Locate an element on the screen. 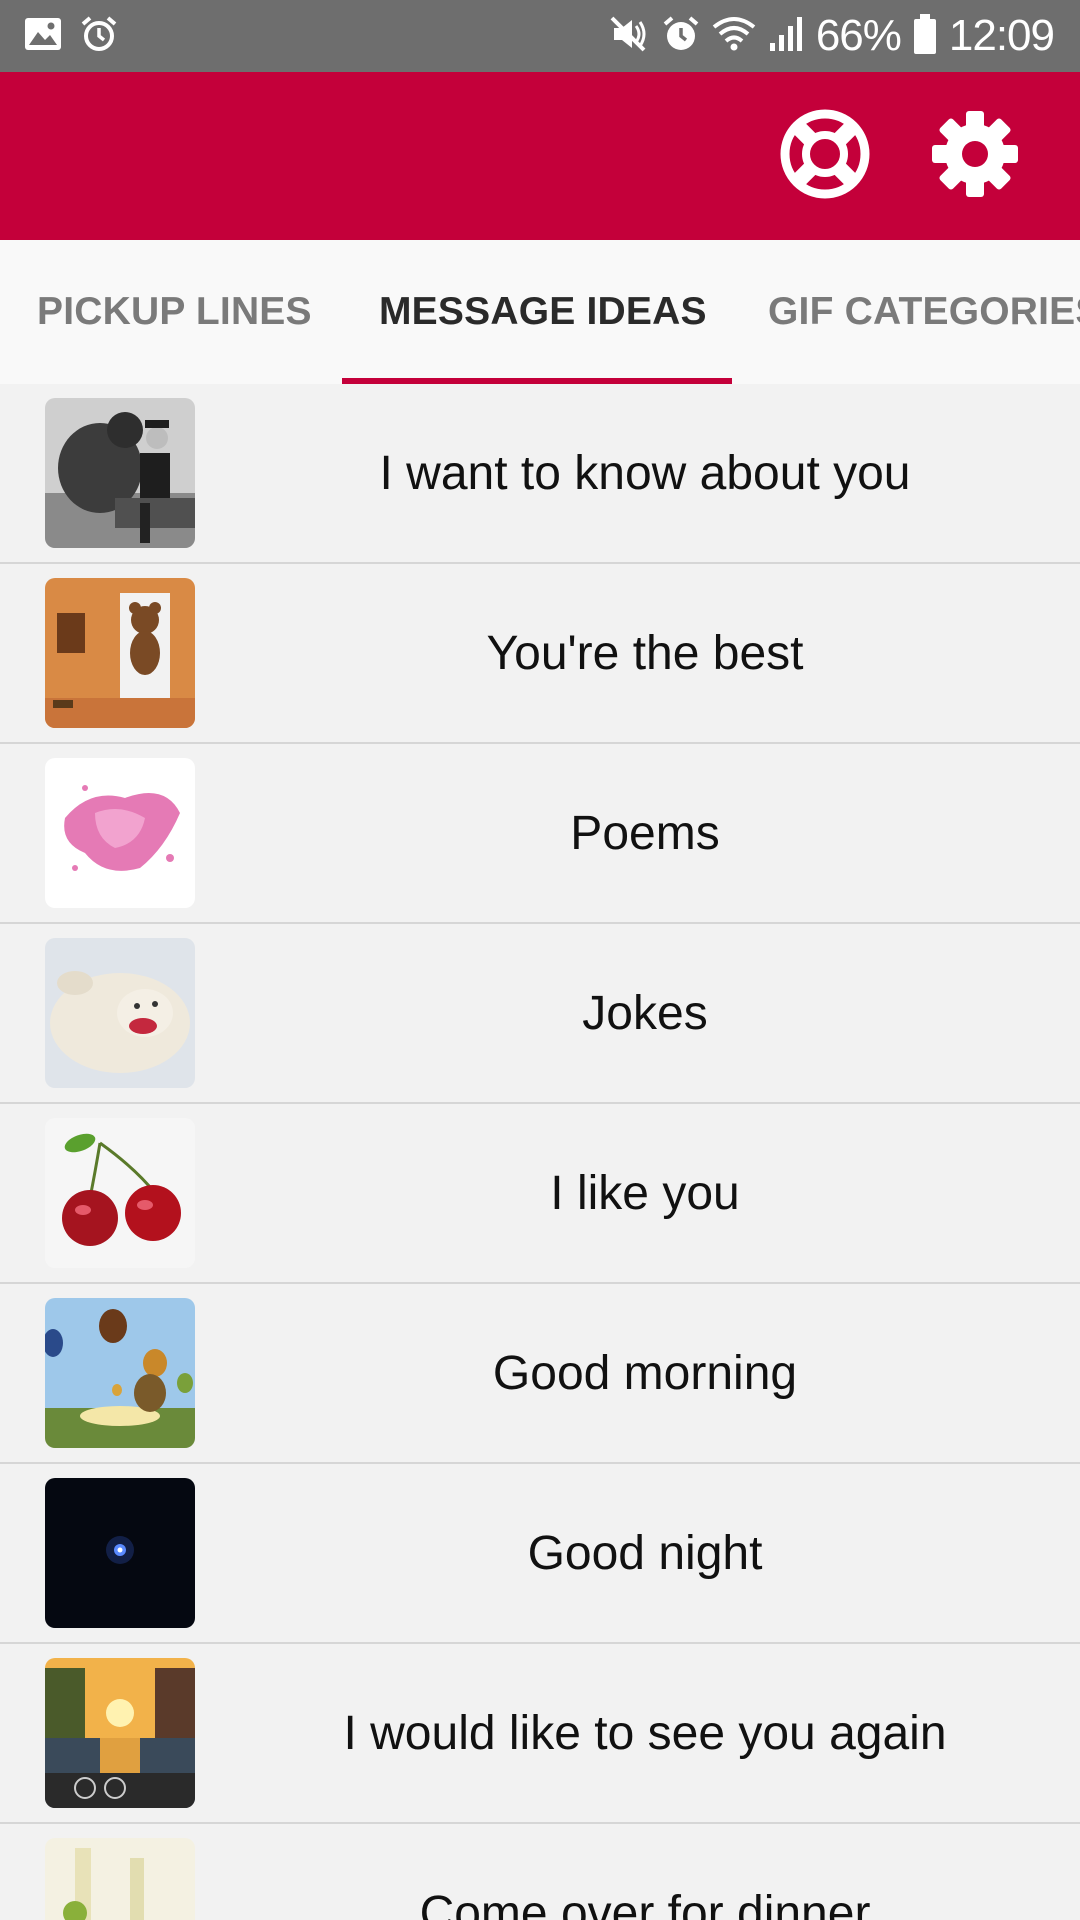  tab-pickup-lines: PICKUP LINES is located at coordinates (174, 312).